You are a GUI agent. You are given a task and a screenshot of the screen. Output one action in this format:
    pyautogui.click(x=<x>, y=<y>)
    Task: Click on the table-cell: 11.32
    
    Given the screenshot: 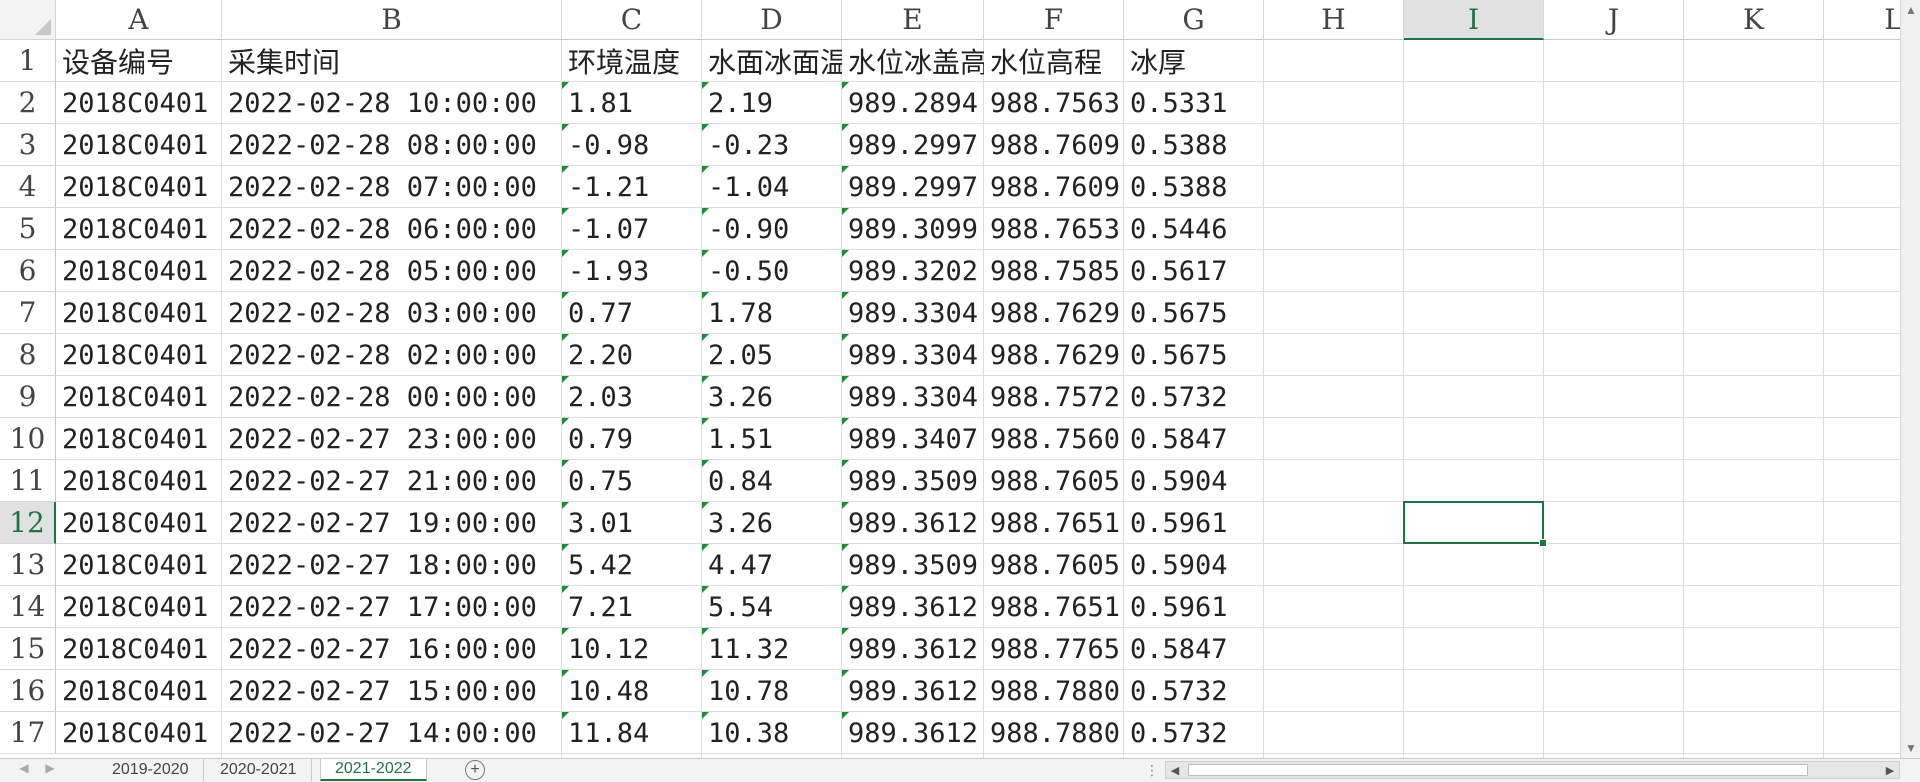 What is the action you would take?
    pyautogui.click(x=772, y=649)
    